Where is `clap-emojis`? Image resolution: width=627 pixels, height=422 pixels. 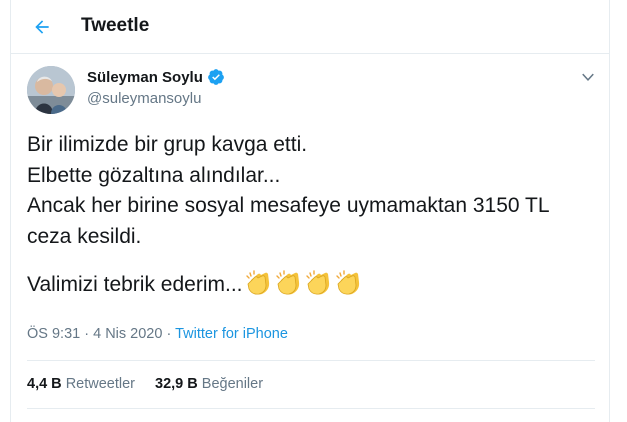 clap-emojis is located at coordinates (303, 283).